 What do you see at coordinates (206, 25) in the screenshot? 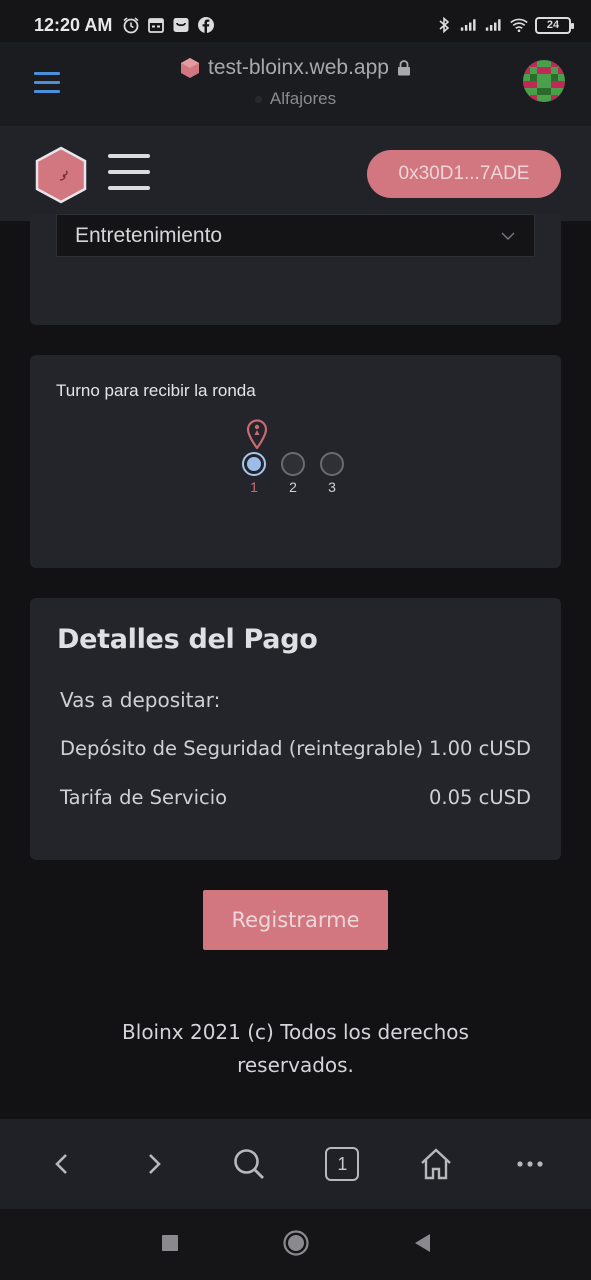
I see `facebook-icon` at bounding box center [206, 25].